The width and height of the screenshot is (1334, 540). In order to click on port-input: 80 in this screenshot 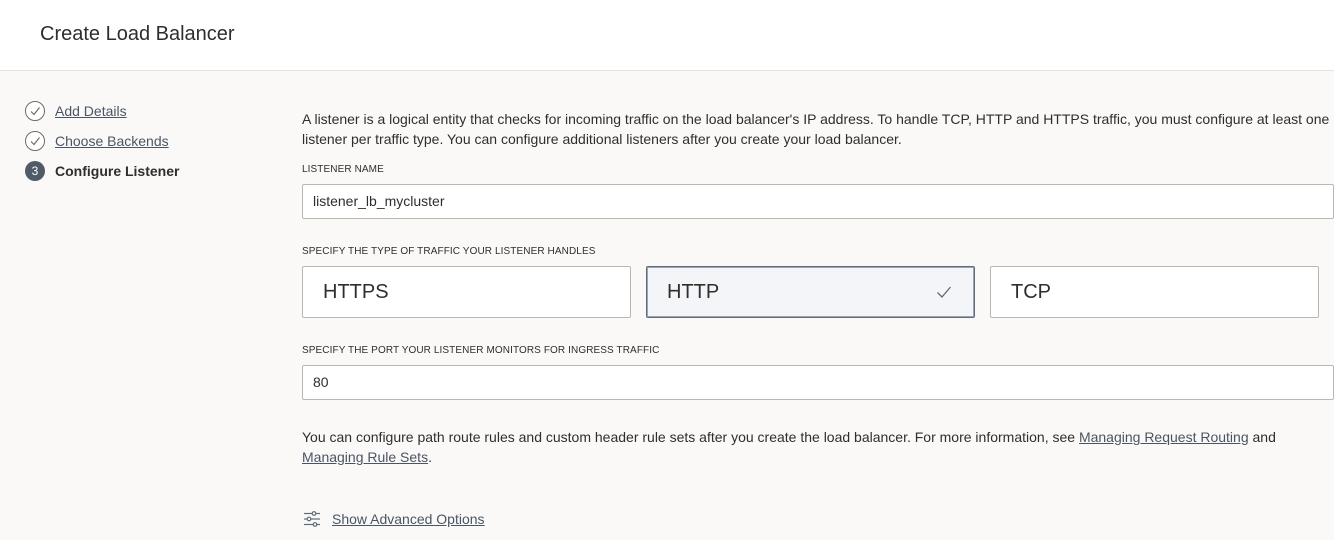, I will do `click(818, 382)`.